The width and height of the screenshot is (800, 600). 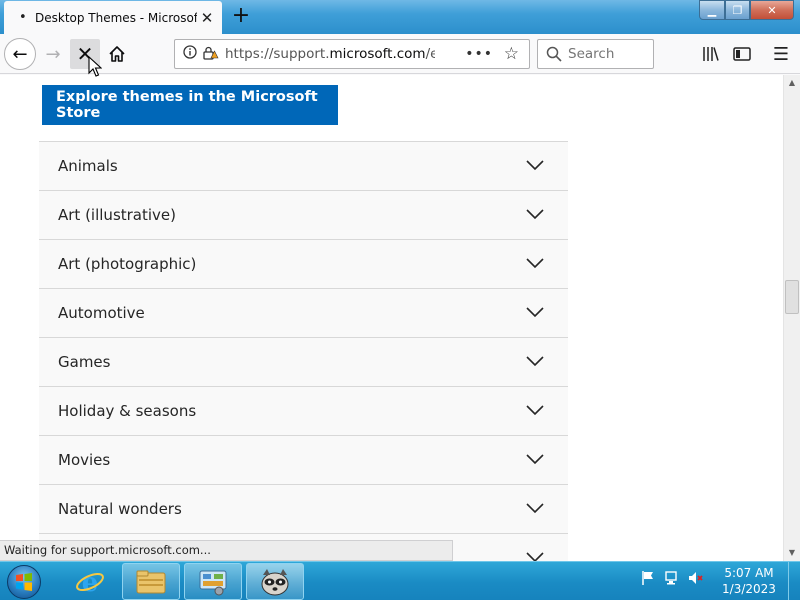 I want to click on sidebar-icon, so click(x=742, y=54).